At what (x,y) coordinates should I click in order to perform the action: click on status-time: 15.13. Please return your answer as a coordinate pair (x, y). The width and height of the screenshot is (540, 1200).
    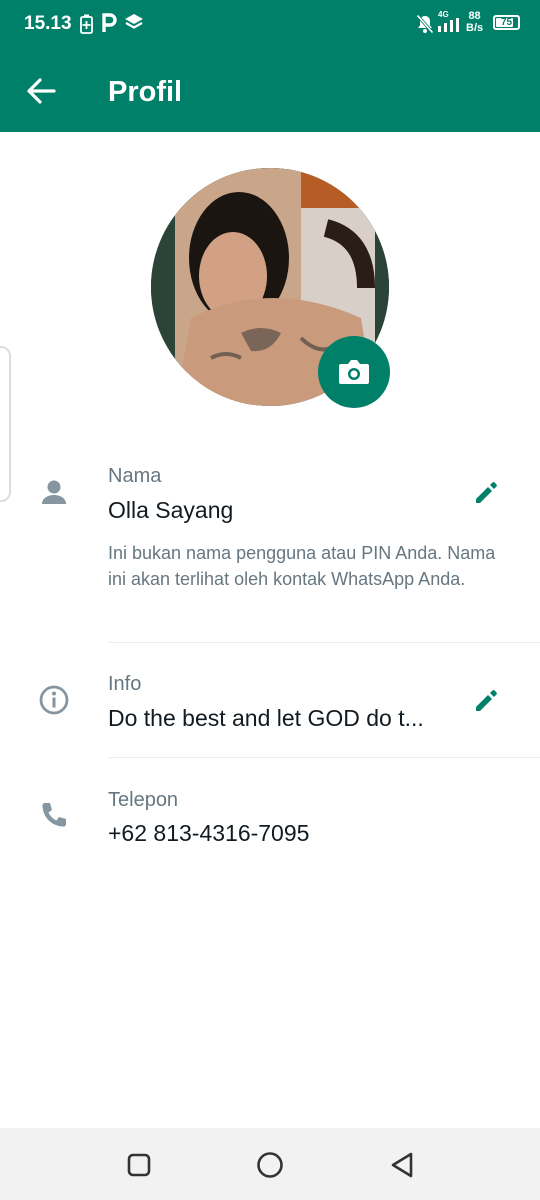
    Looking at the image, I should click on (48, 23).